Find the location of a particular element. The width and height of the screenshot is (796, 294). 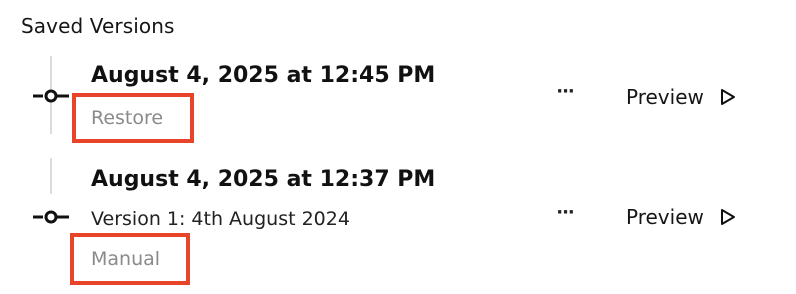

version-timestamp: August 4, 2025 at 12:45 PM is located at coordinates (263, 75).